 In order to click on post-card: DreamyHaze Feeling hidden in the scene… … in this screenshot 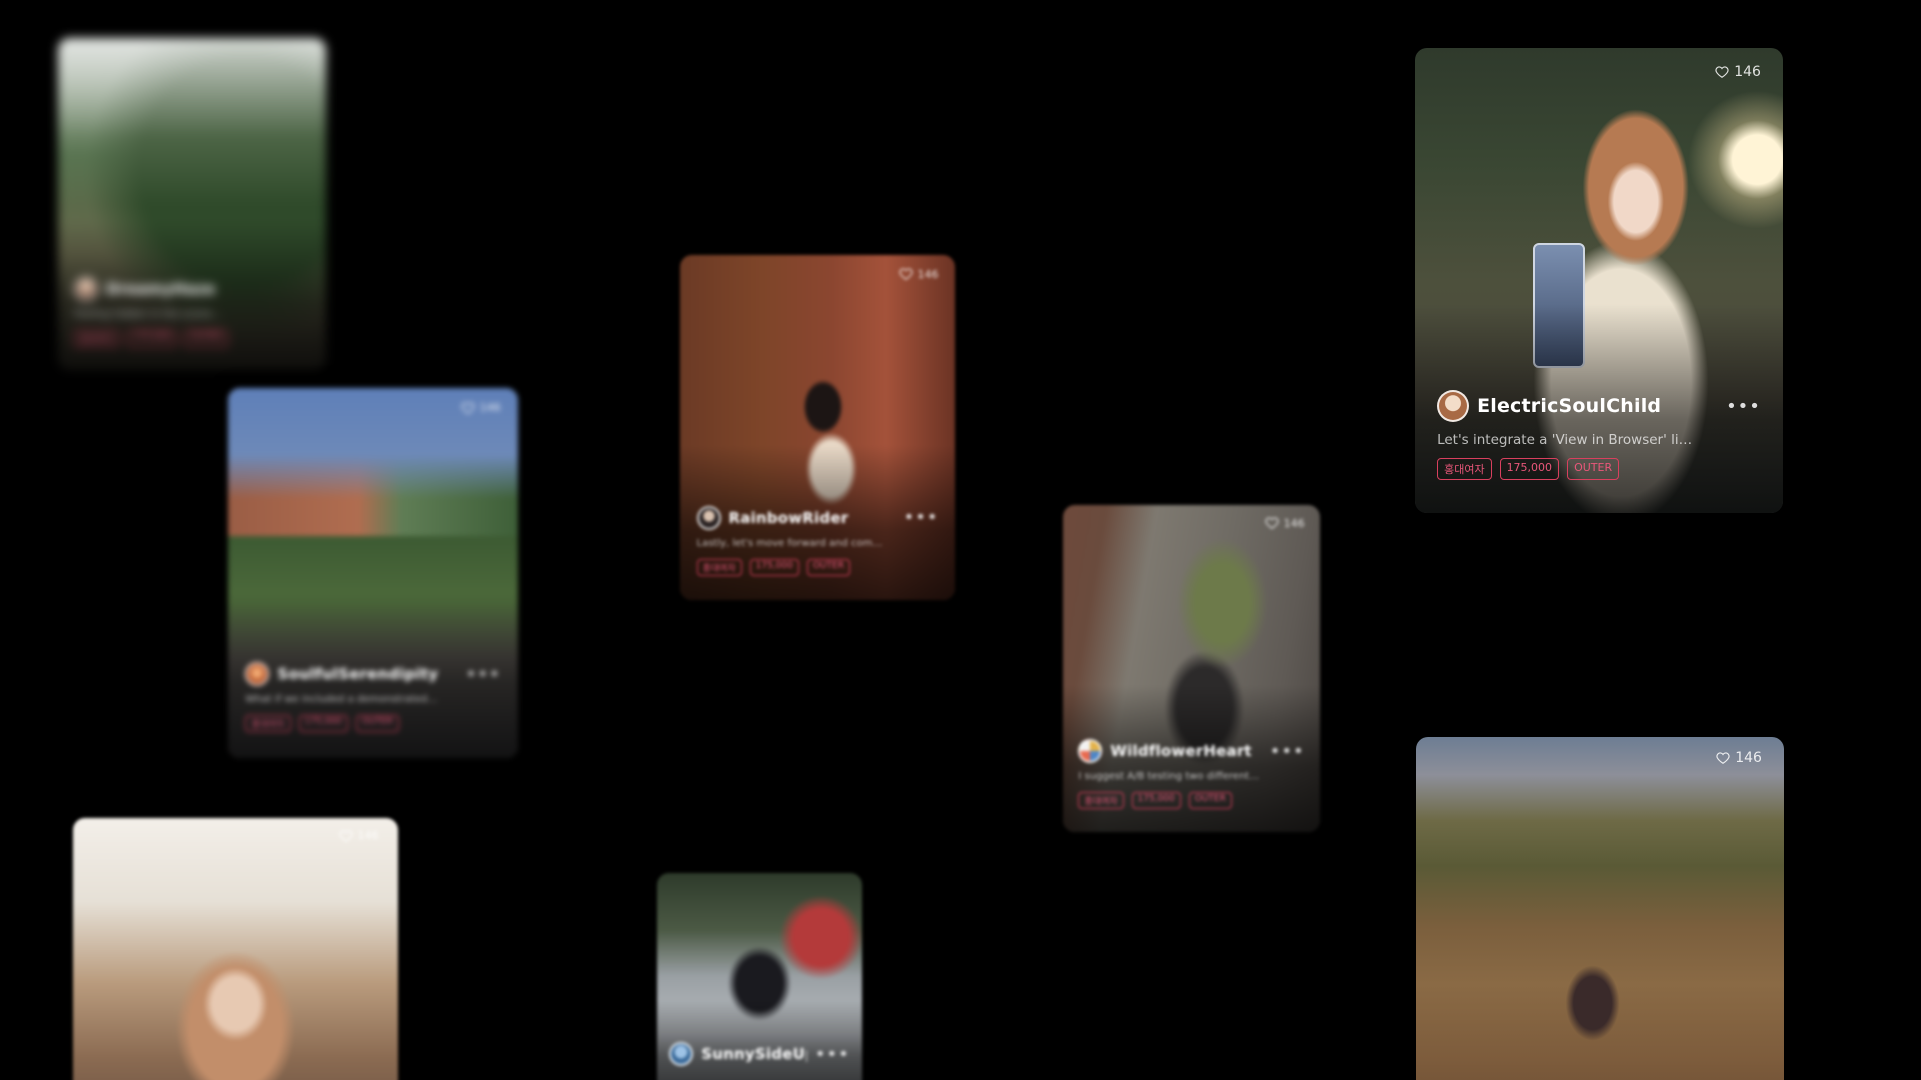, I will do `click(192, 204)`.